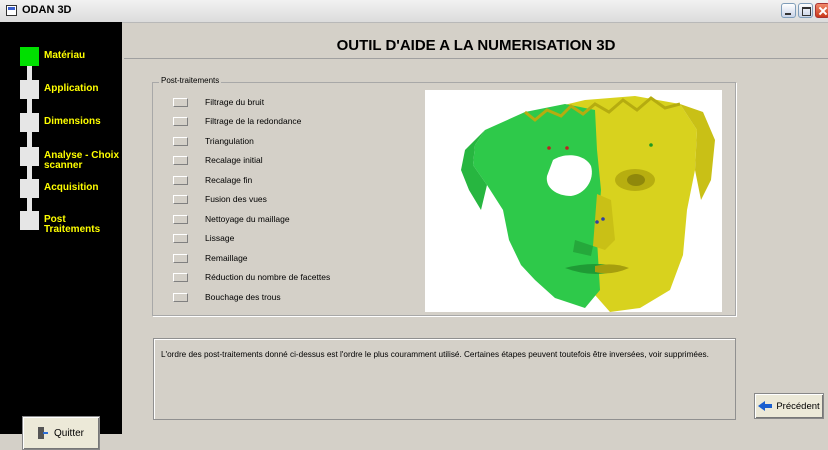 Image resolution: width=828 pixels, height=450 pixels. I want to click on item-label: Fusion des vues, so click(236, 199).